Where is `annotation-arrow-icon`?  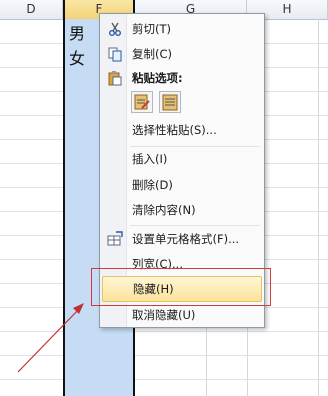
annotation-arrow-icon is located at coordinates (50, 338).